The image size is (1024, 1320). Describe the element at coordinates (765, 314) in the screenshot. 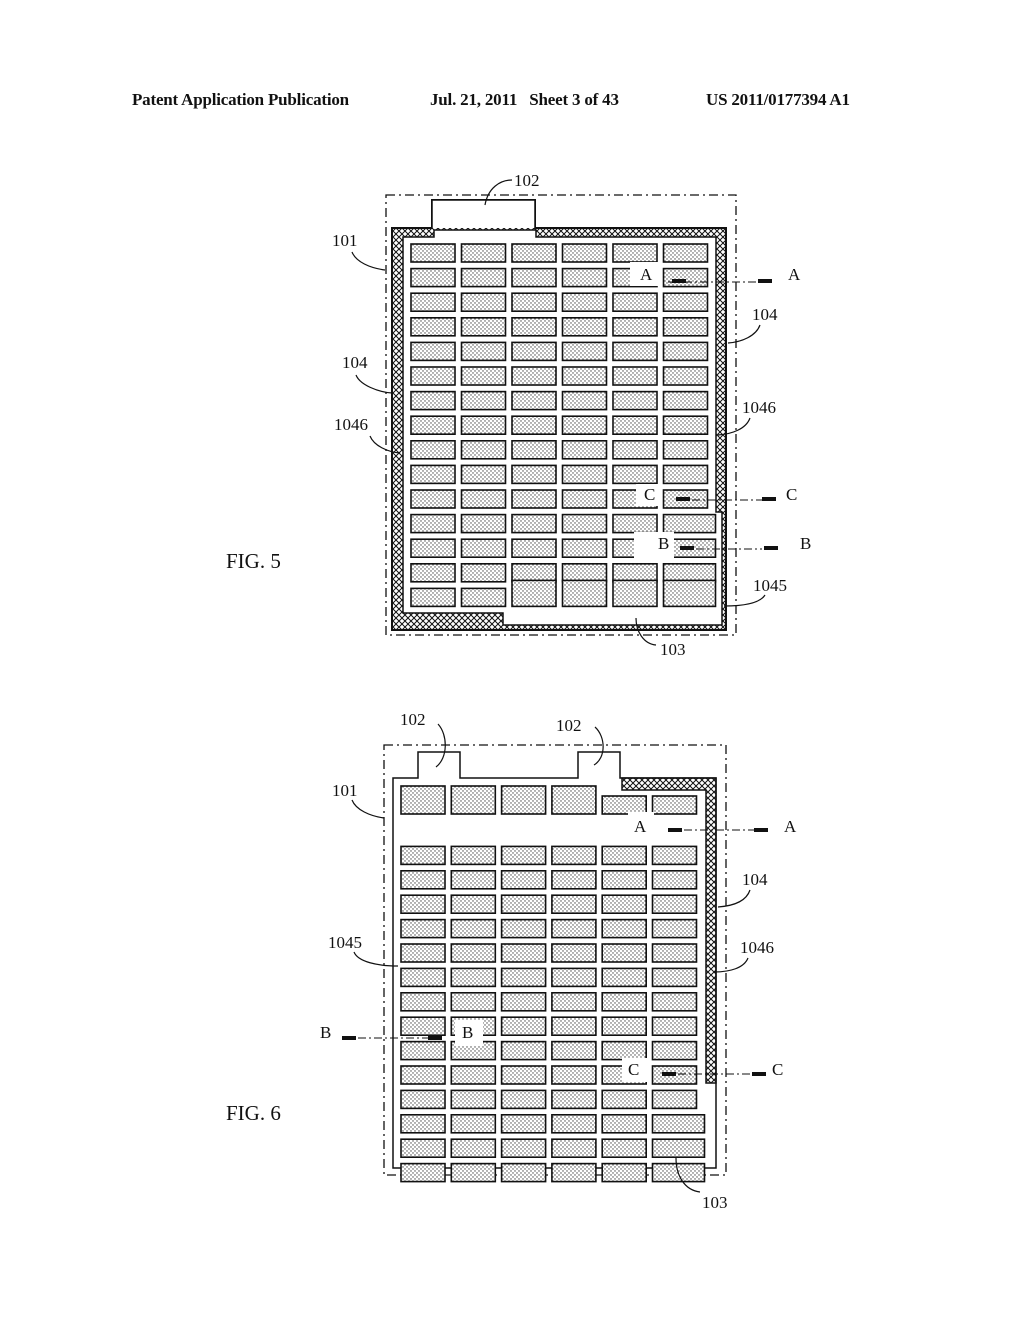

I see `label-104-right: 104` at that location.